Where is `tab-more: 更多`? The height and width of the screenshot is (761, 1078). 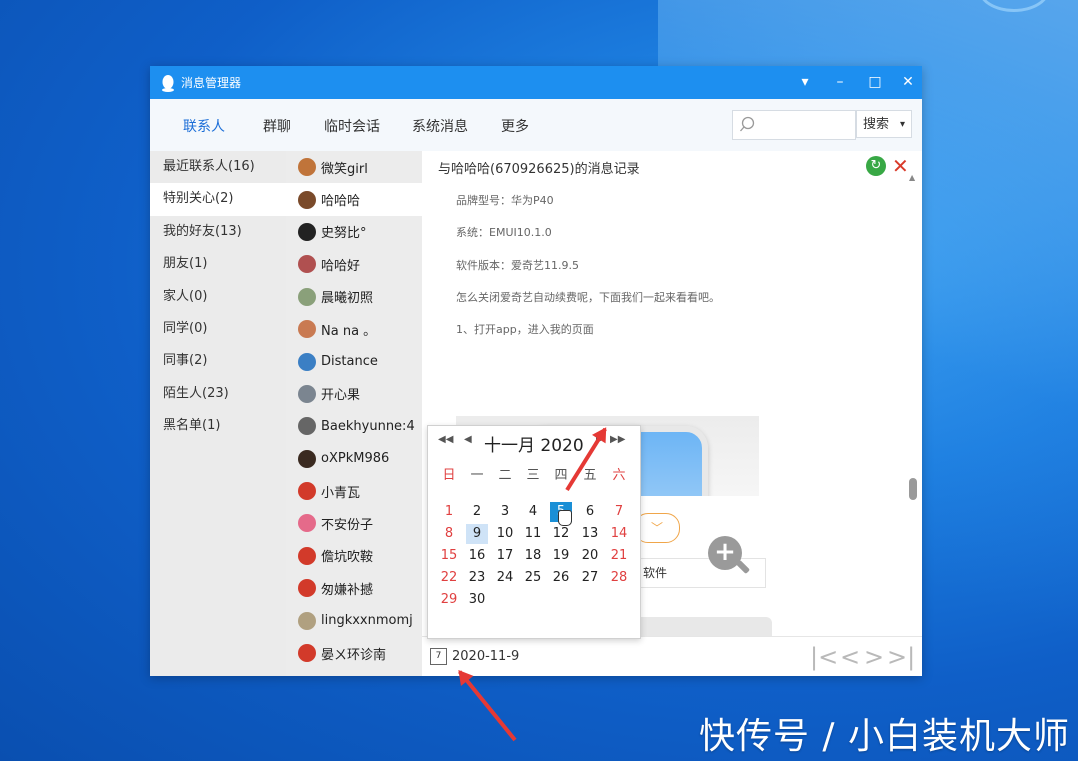
tab-more: 更多 is located at coordinates (515, 126).